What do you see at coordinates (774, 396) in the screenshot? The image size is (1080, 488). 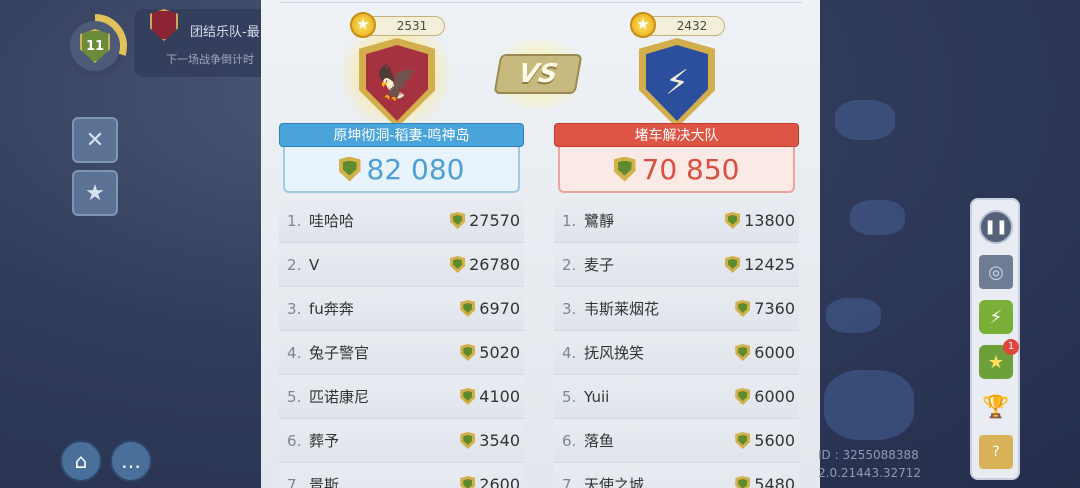 I see `player-points-value: 6000` at bounding box center [774, 396].